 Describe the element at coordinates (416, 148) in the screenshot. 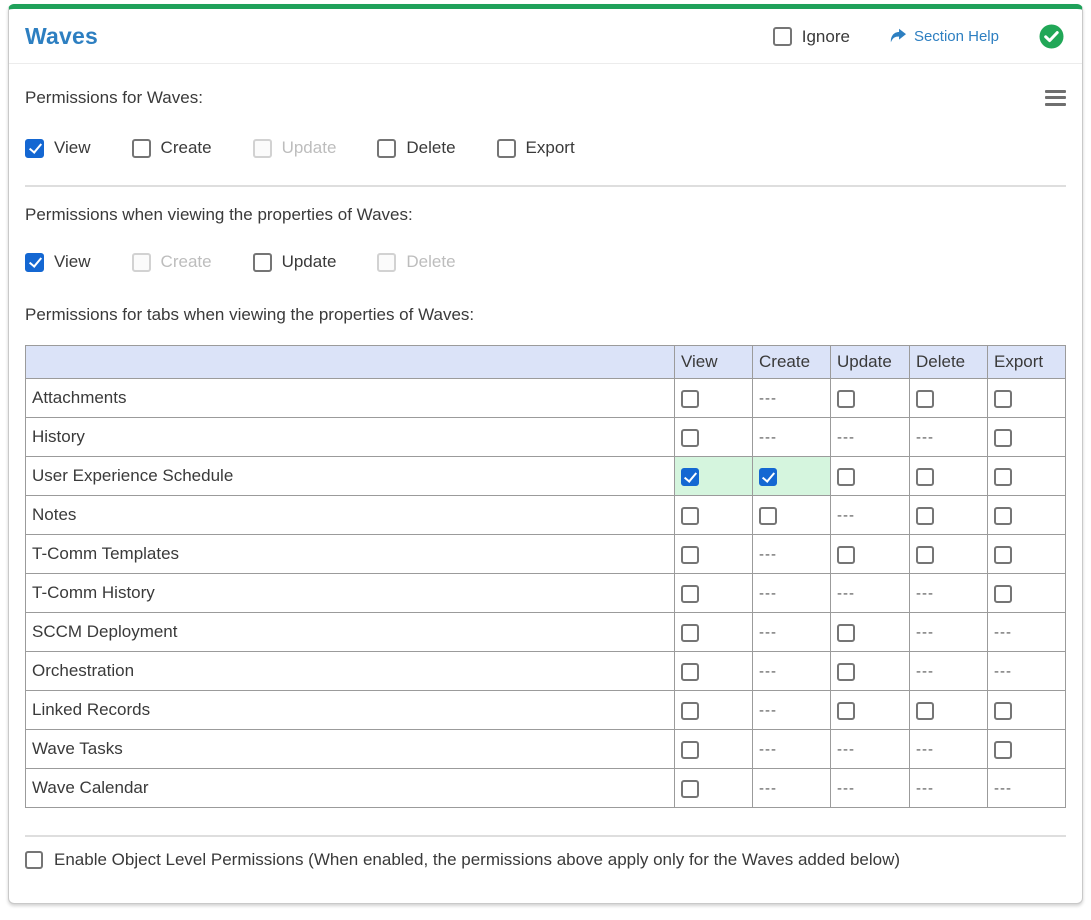

I see `permission-delete-checkbox: Delete` at that location.